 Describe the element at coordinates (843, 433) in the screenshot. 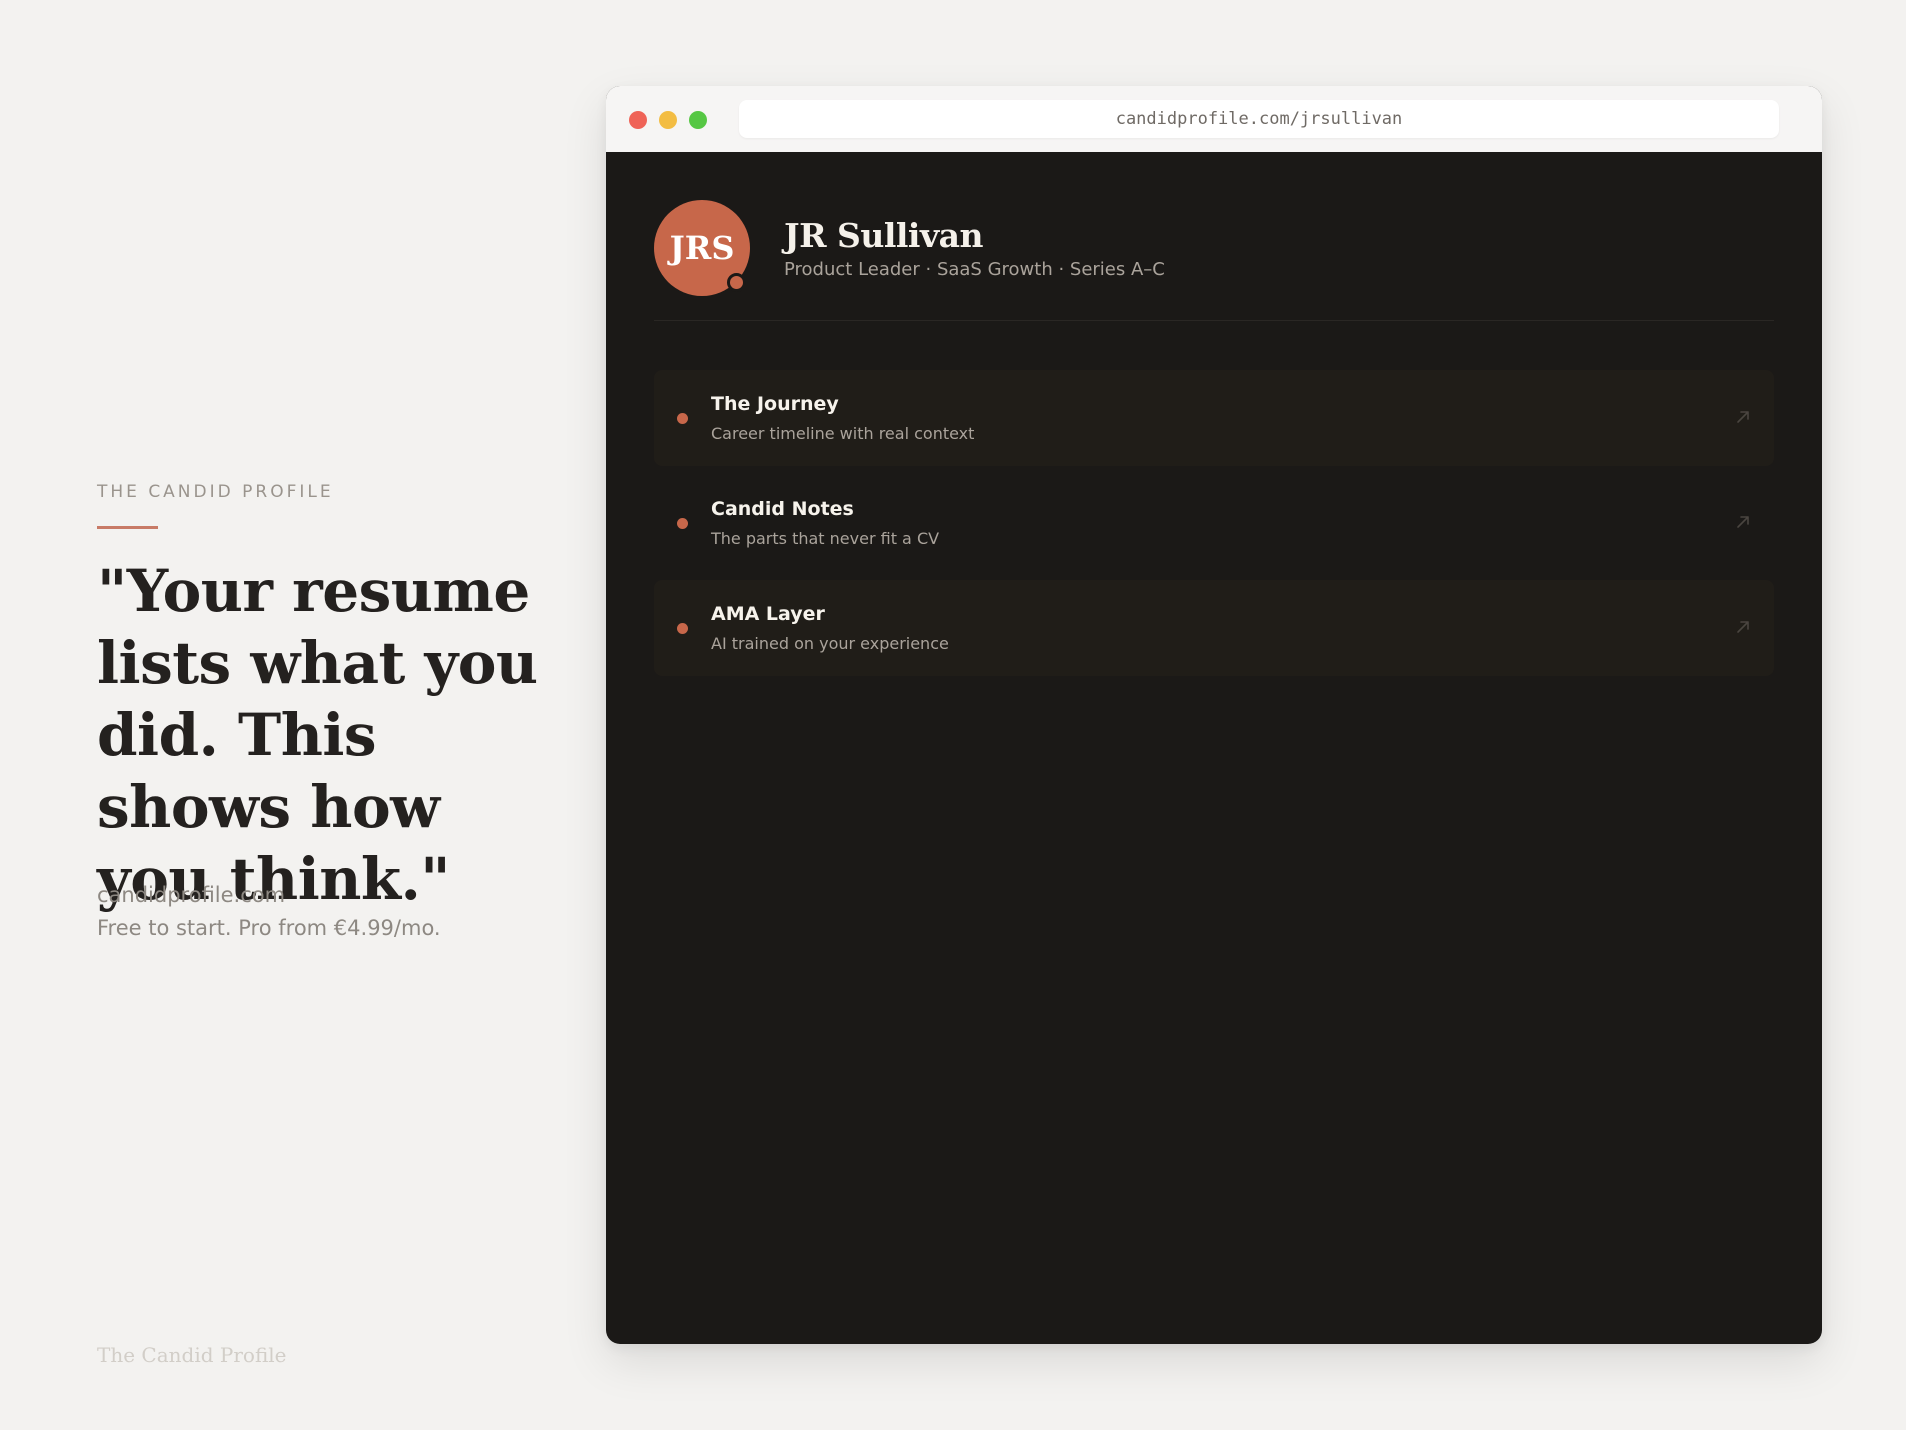

I see `link-card-subtitle: Career timeline with real context` at that location.